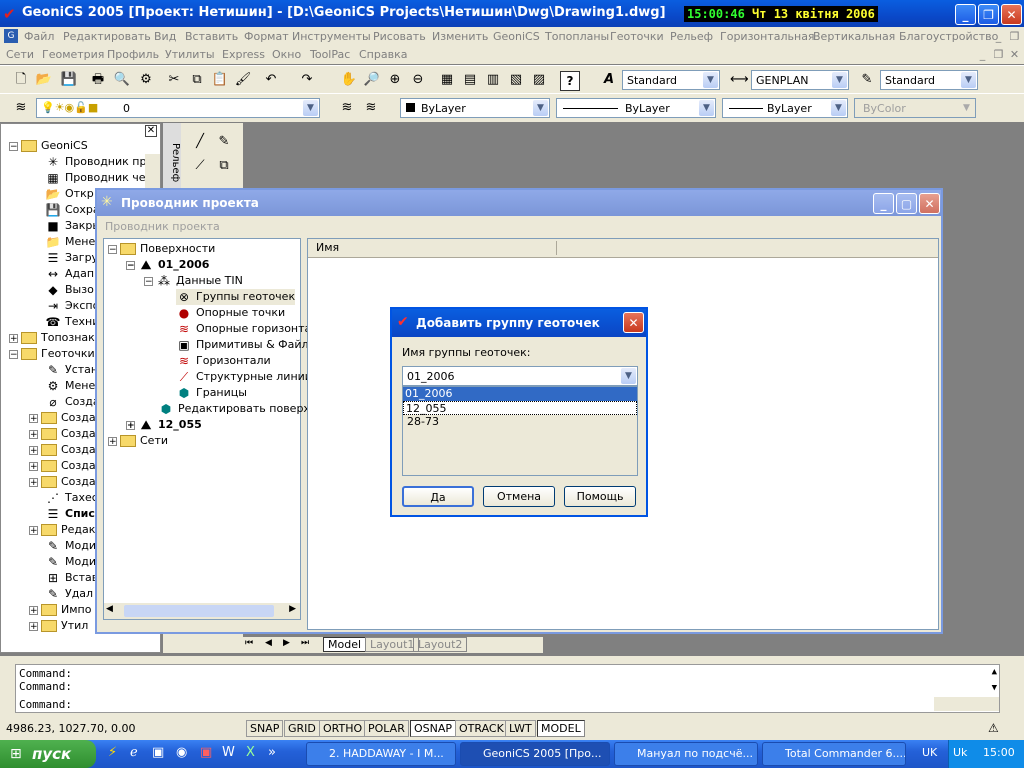 The width and height of the screenshot is (1024, 768). What do you see at coordinates (71, 578) in the screenshot?
I see `tree-item: ⊞ Встав` at bounding box center [71, 578].